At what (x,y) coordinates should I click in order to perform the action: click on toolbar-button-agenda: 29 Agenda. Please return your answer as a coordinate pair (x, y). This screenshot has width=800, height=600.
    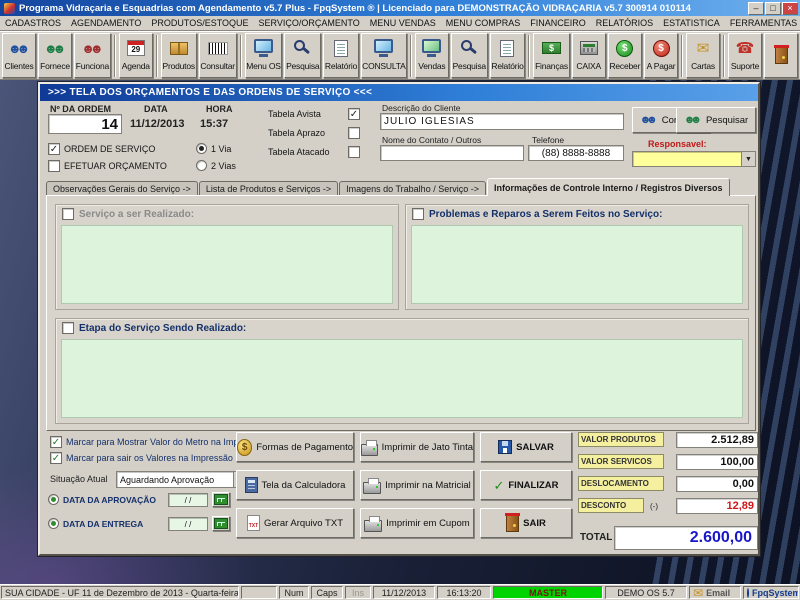
    Looking at the image, I should click on (135, 55).